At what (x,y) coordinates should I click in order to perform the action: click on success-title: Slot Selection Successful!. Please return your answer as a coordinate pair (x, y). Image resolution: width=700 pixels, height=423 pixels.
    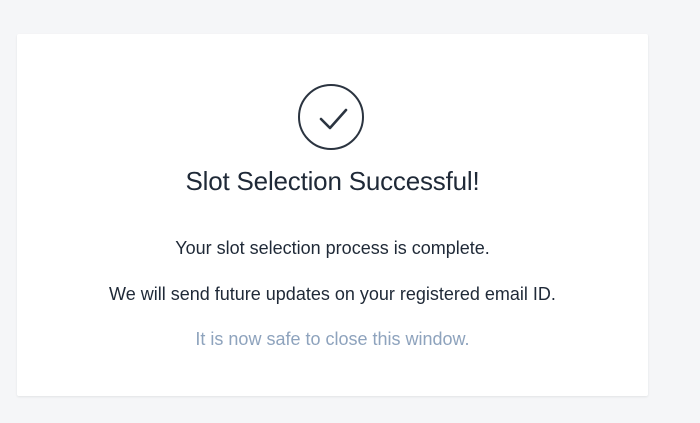
    Looking at the image, I should click on (332, 181).